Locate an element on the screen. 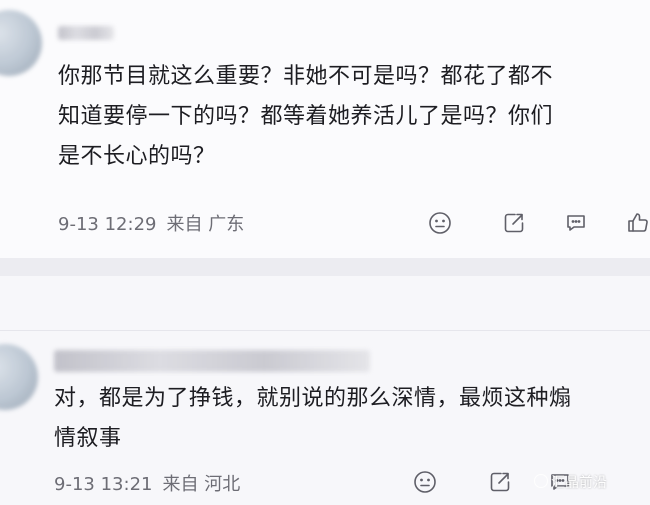 Image resolution: width=650 pixels, height=505 pixels. comment-meta: 9-13 13:21 来自 河北 is located at coordinates (147, 483).